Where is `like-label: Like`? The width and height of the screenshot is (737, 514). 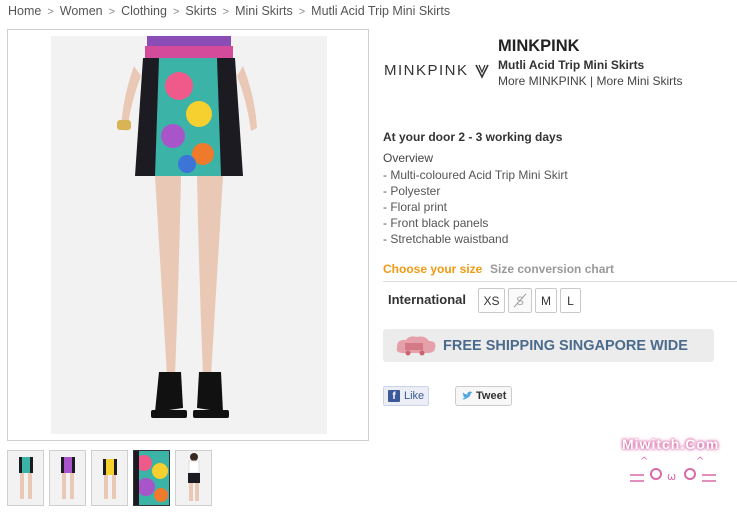
like-label: Like is located at coordinates (414, 396).